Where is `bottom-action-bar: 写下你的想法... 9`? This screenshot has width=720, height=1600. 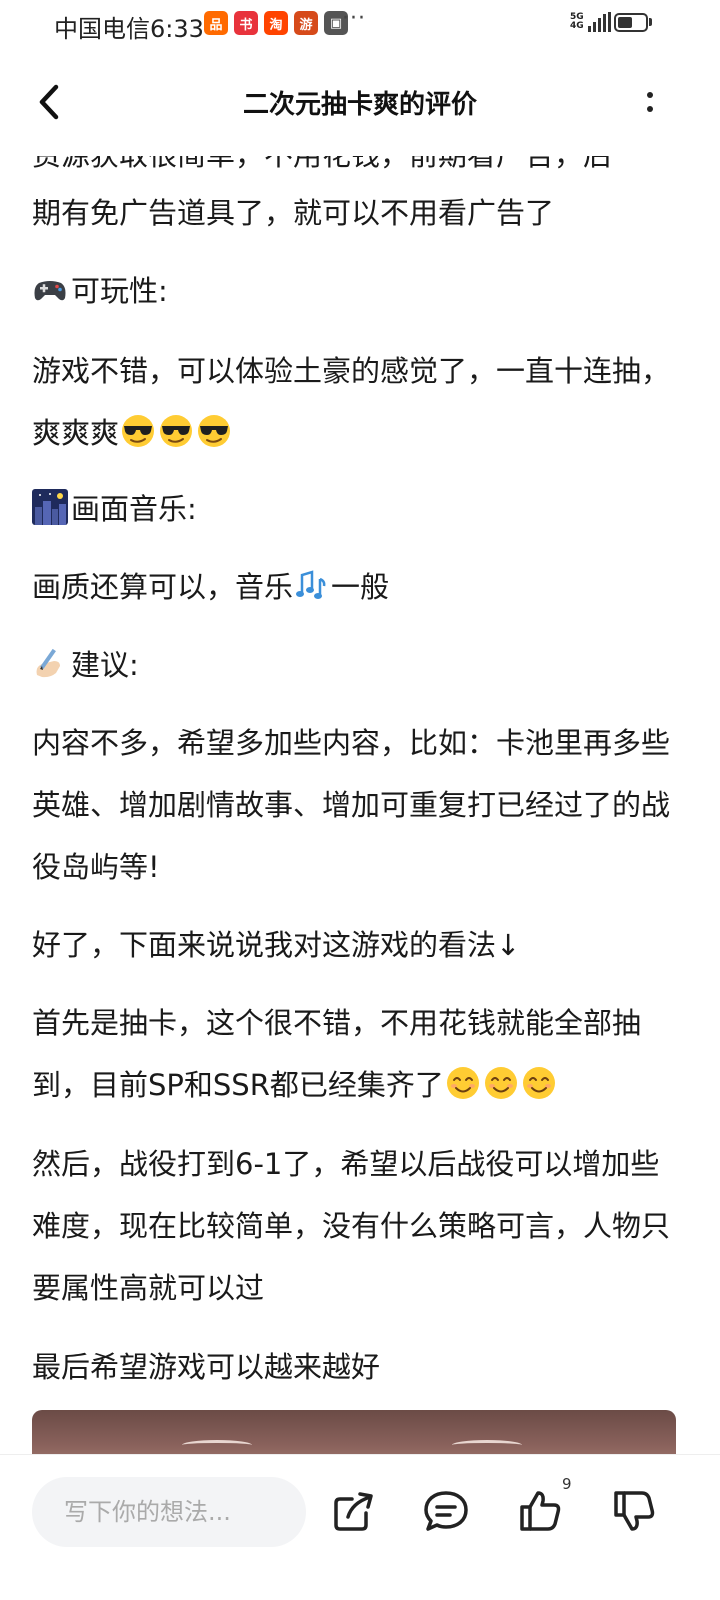
bottom-action-bar: 写下你的想法... 9 is located at coordinates (360, 1527).